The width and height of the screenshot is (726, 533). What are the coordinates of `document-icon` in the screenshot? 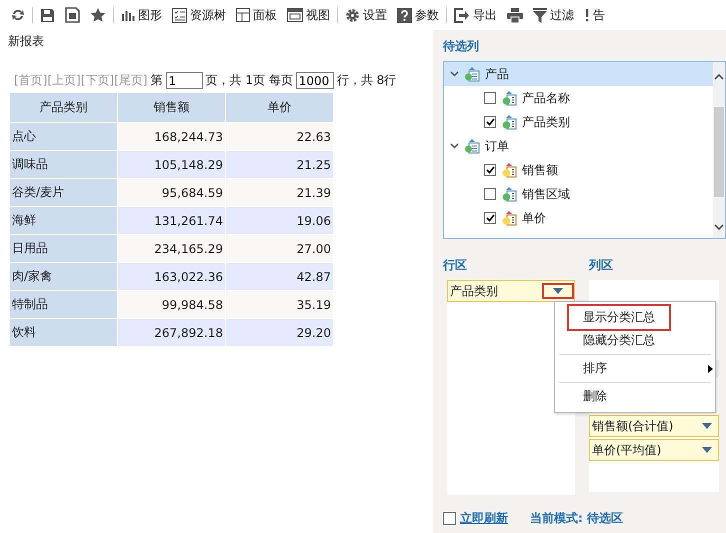 It's located at (72, 15).